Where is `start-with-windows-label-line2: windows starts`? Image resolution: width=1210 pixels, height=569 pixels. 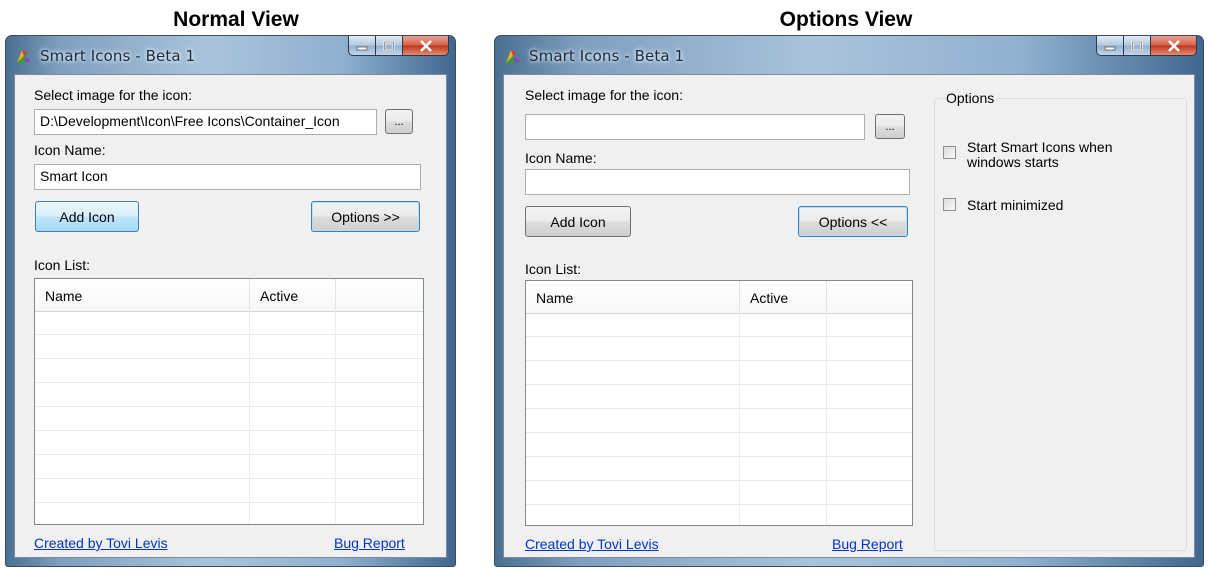
start-with-windows-label-line2: windows starts is located at coordinates (1013, 162).